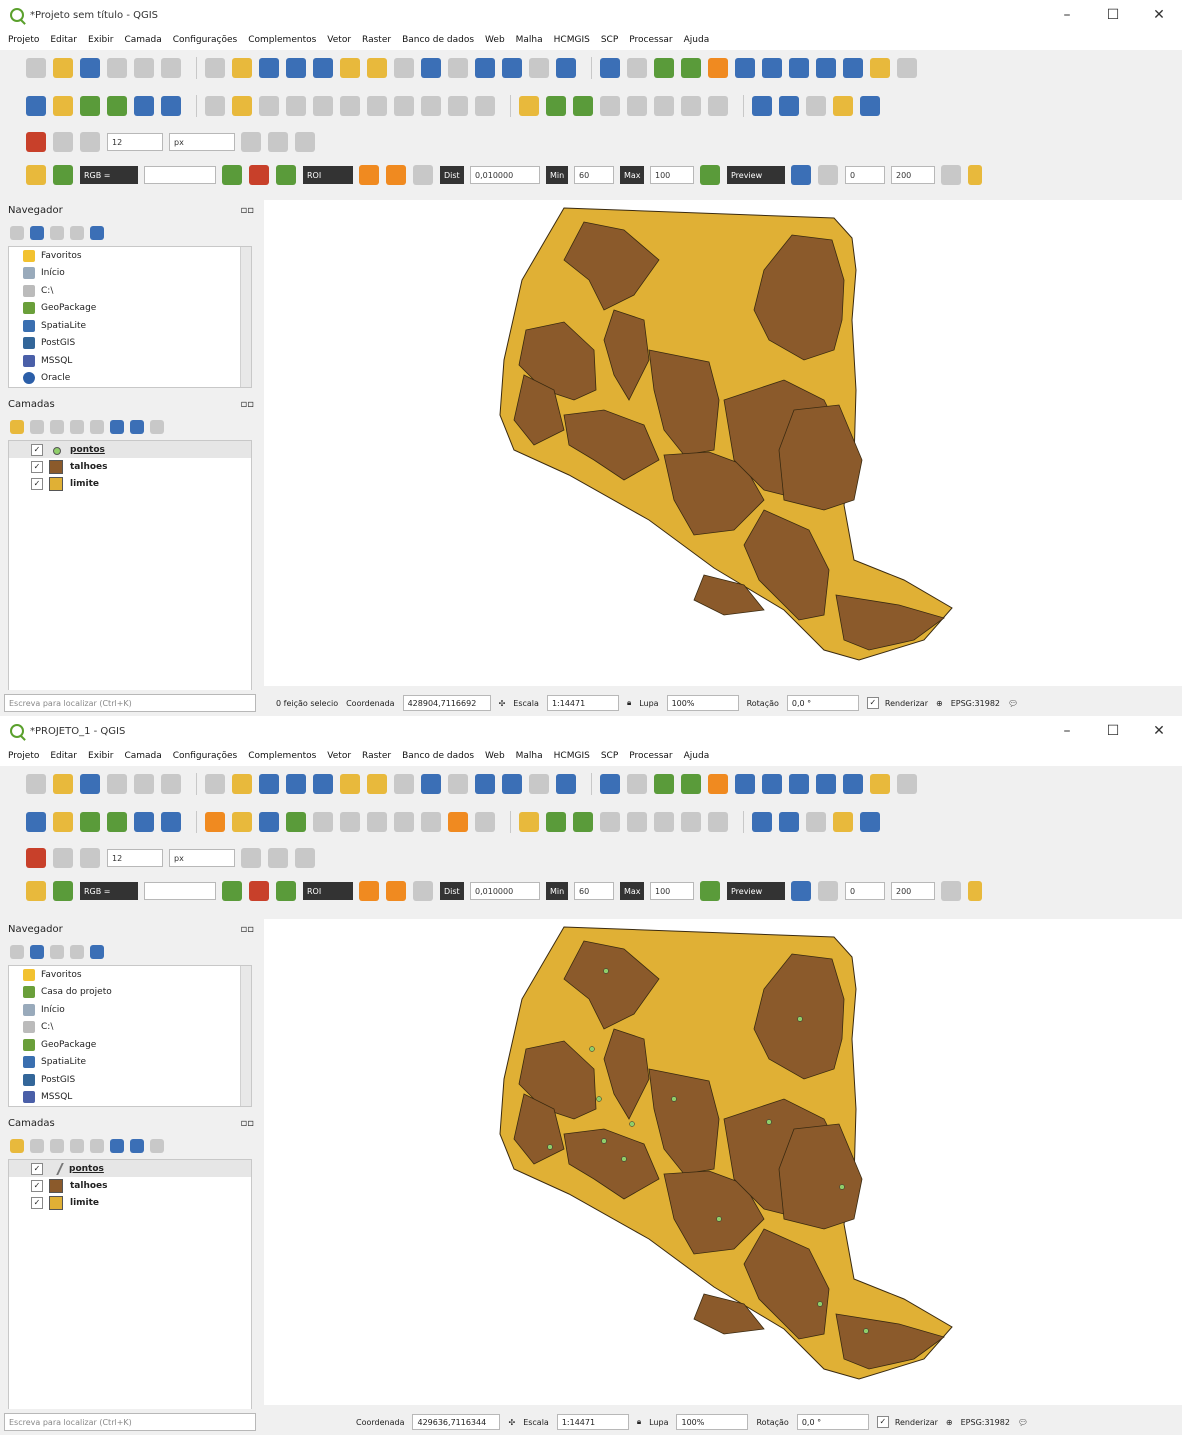 The image size is (1182, 1435). What do you see at coordinates (485, 106) in the screenshot?
I see `redo-icon` at bounding box center [485, 106].